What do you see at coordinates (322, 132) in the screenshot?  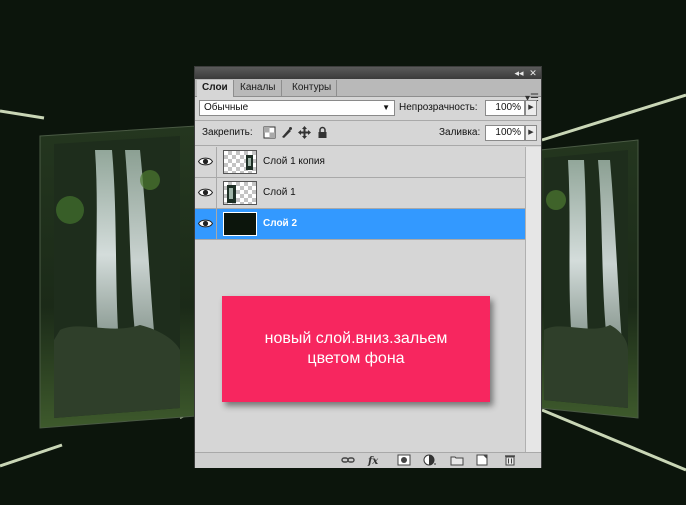 I see `lock-all-icon` at bounding box center [322, 132].